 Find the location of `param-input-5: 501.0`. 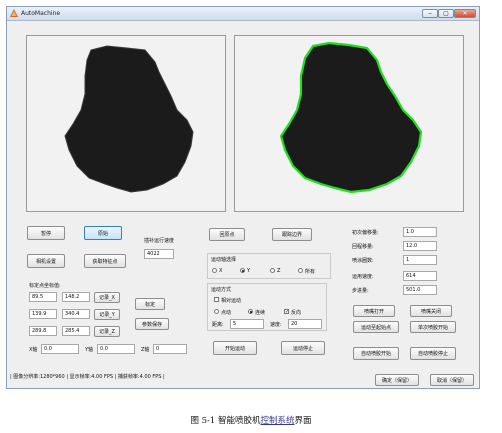

param-input-5: 501.0 is located at coordinates (420, 290).